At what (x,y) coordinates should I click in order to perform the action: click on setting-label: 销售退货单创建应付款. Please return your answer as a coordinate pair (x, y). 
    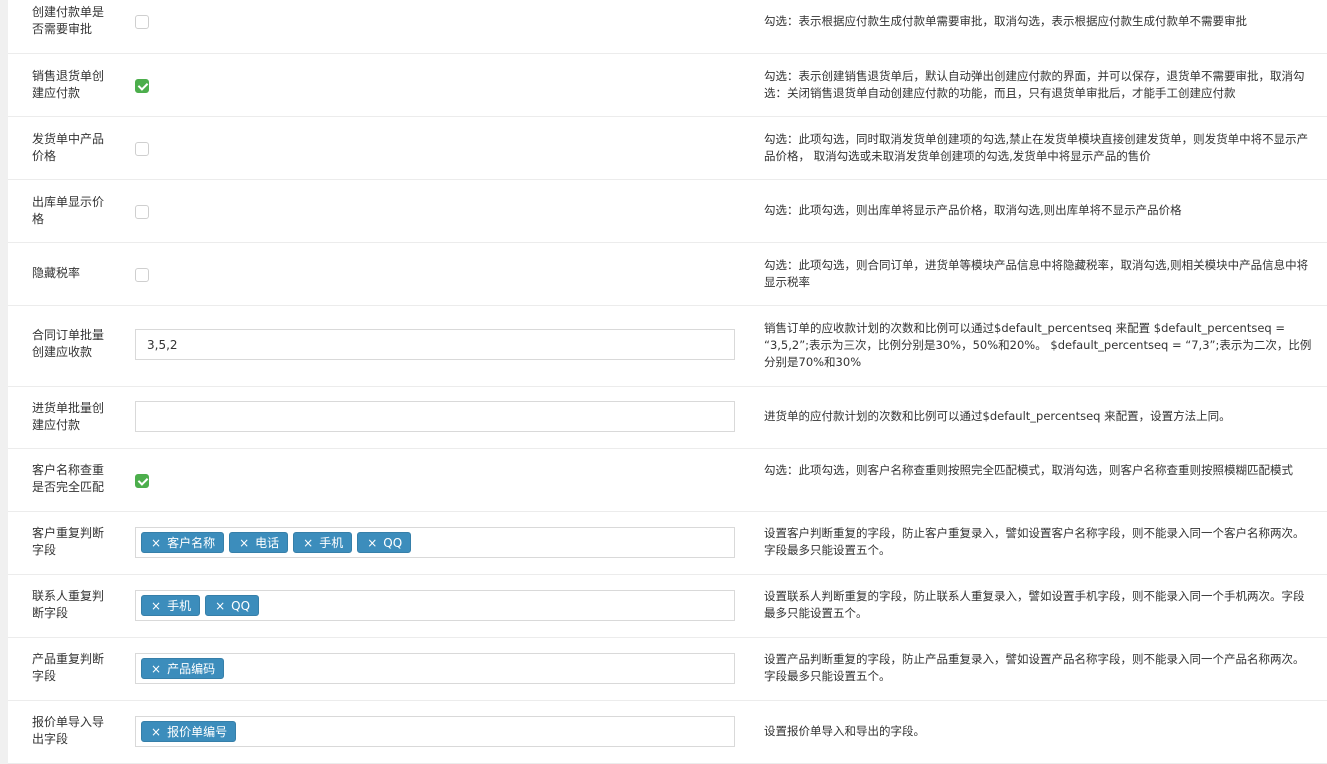
    Looking at the image, I should click on (68, 84).